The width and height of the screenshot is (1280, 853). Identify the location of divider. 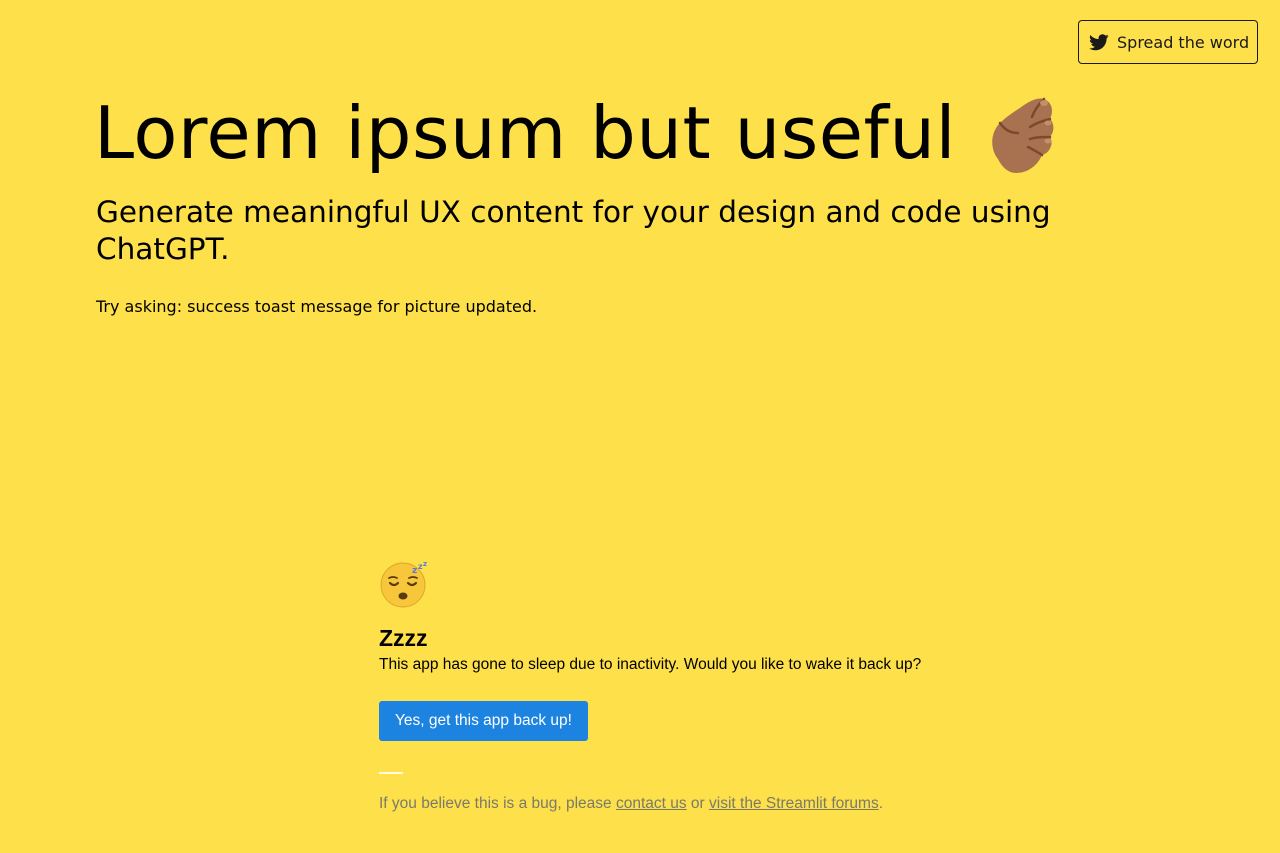
(391, 773).